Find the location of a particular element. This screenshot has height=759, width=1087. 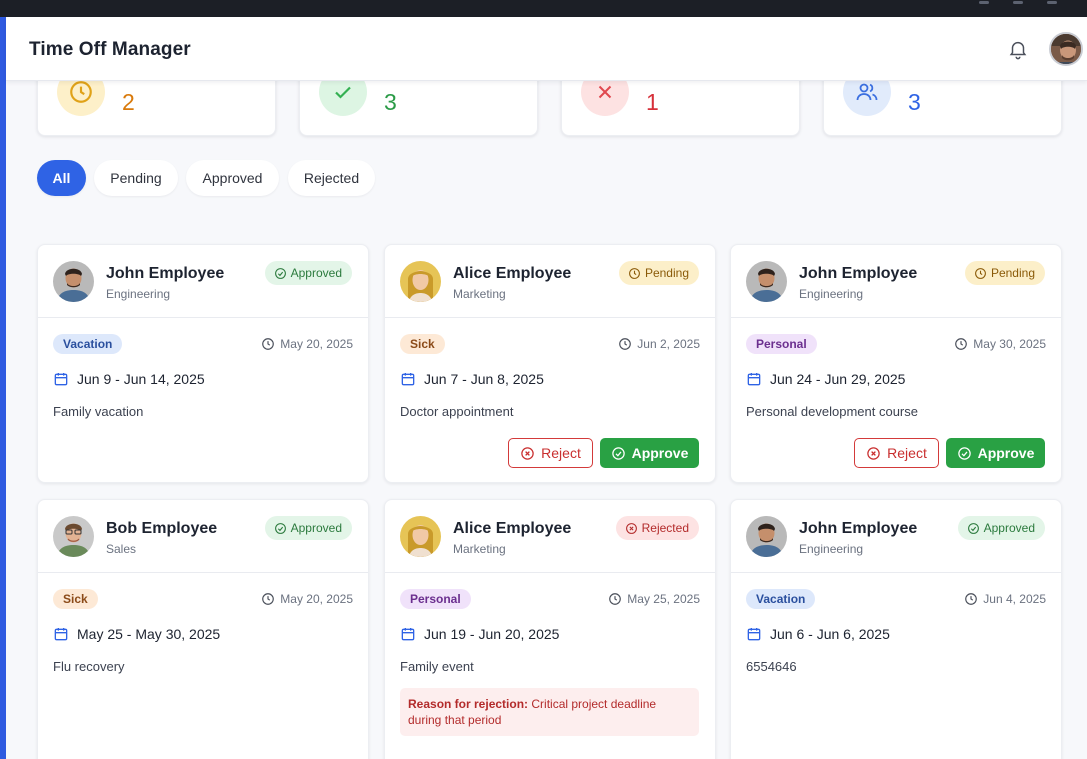

user-avatar is located at coordinates (1066, 49).